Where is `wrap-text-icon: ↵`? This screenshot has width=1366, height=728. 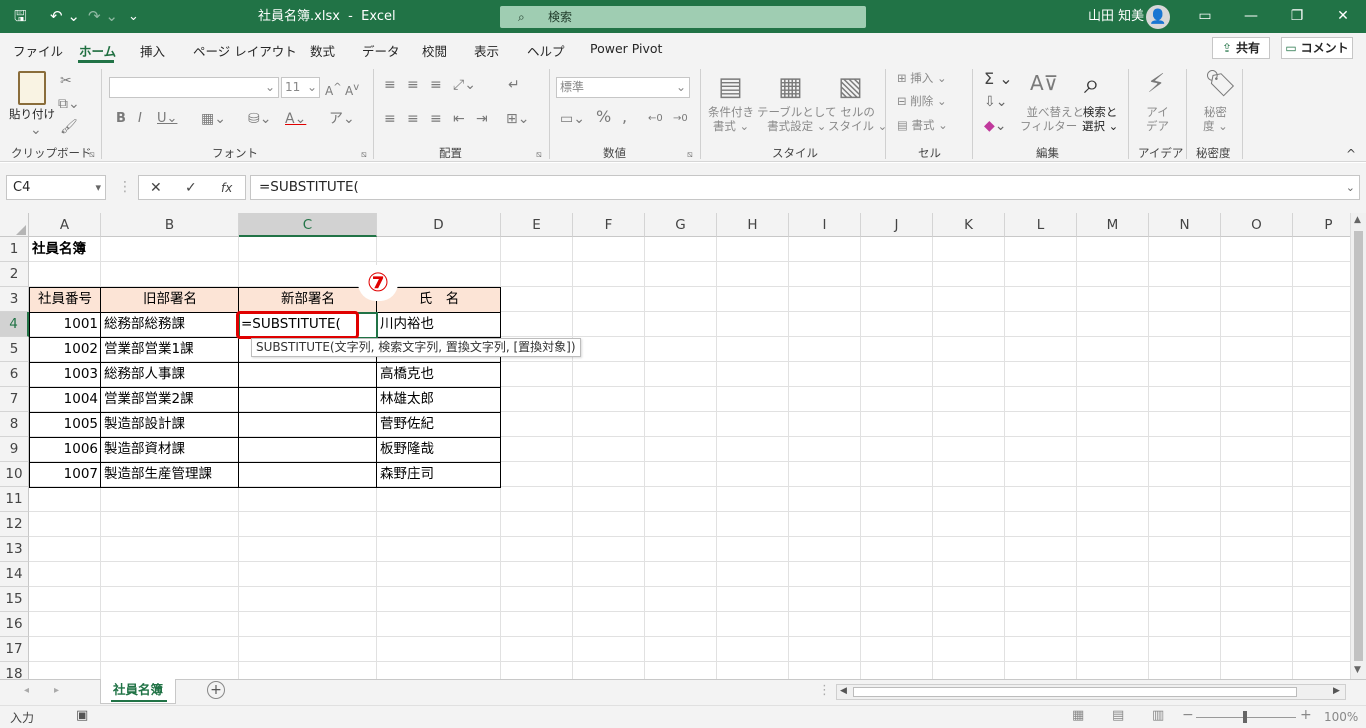 wrap-text-icon: ↵ is located at coordinates (514, 85).